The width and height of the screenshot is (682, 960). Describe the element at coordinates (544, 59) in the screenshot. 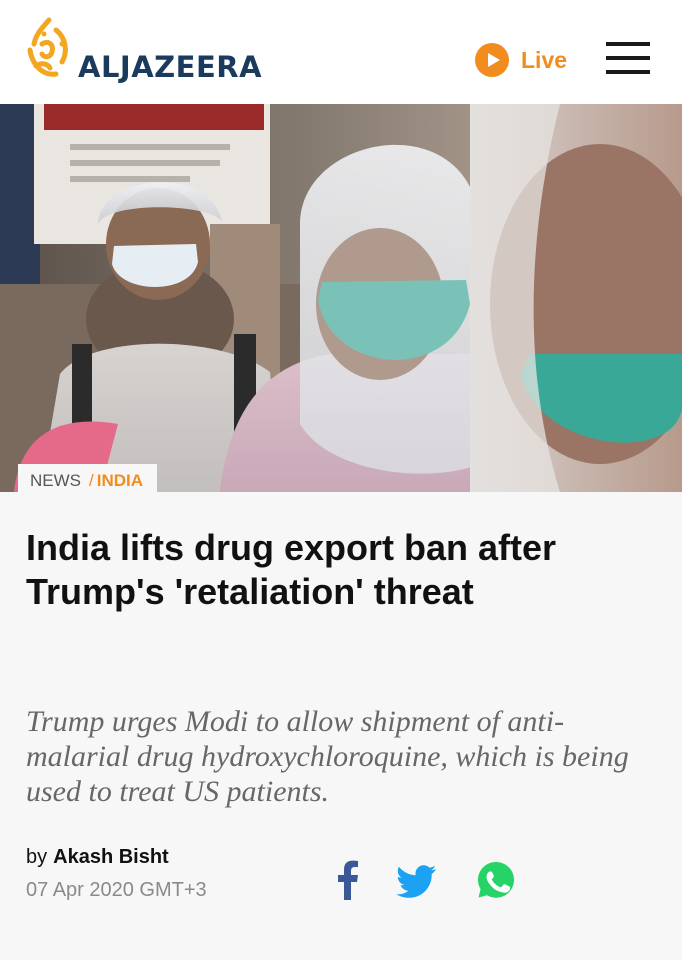

I see `live-label: Live` at that location.